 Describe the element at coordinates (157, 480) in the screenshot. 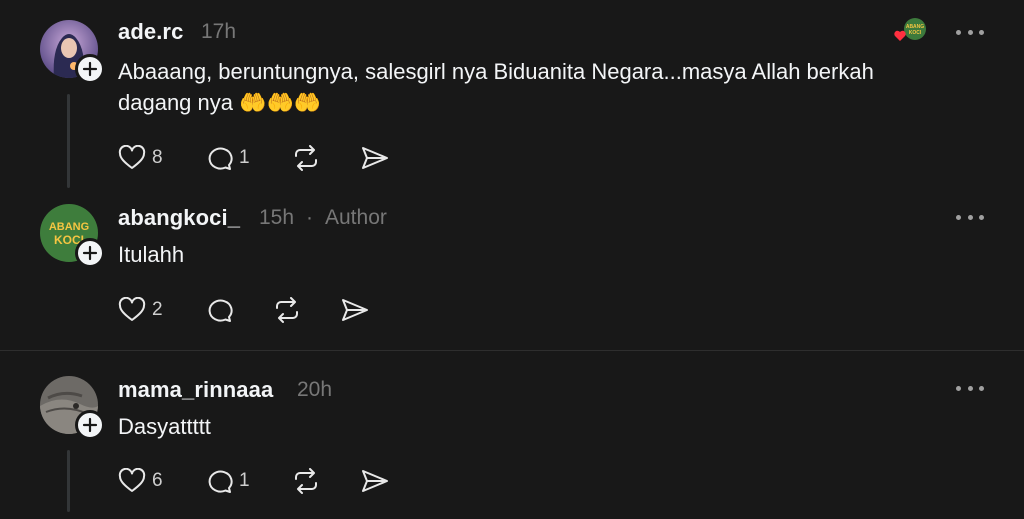

I see `like-count: 6` at that location.